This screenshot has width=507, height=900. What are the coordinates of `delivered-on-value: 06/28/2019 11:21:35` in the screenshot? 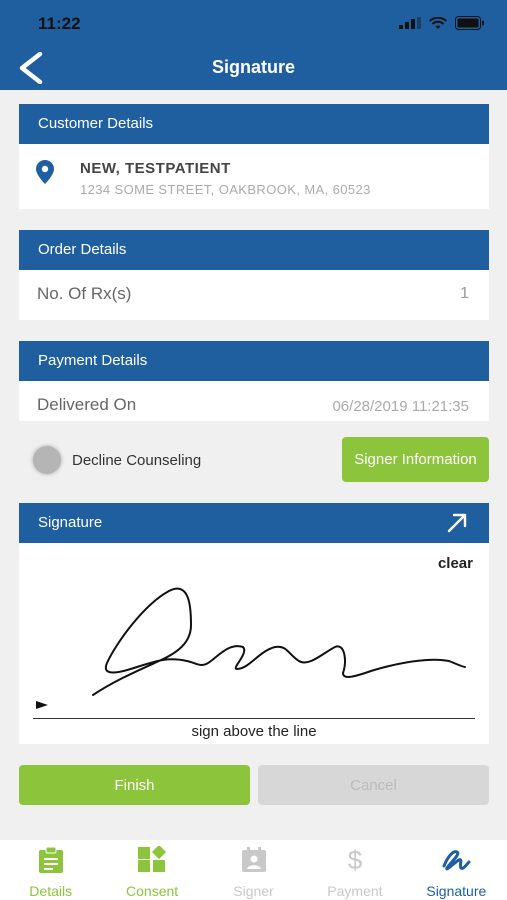 It's located at (400, 406).